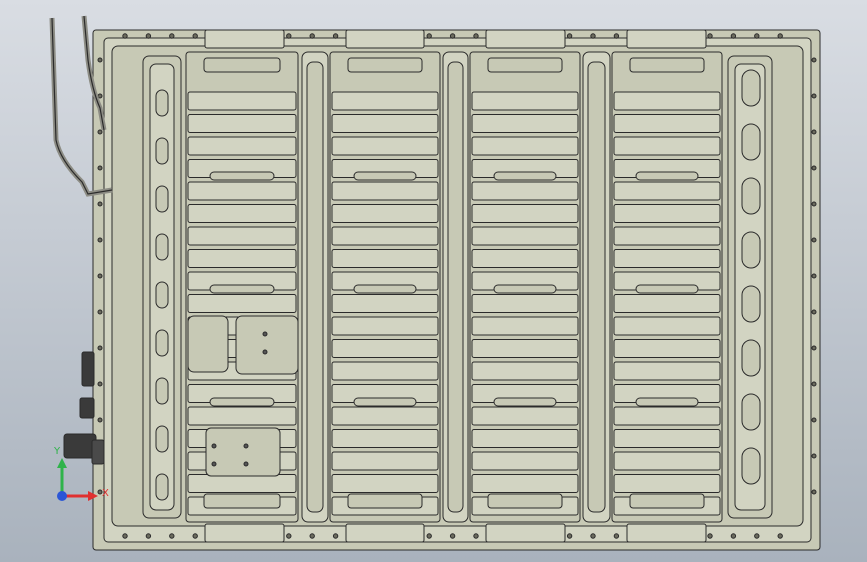 This screenshot has height=562, width=867. What do you see at coordinates (62, 496) in the screenshot?
I see `z-axis-dot` at bounding box center [62, 496].